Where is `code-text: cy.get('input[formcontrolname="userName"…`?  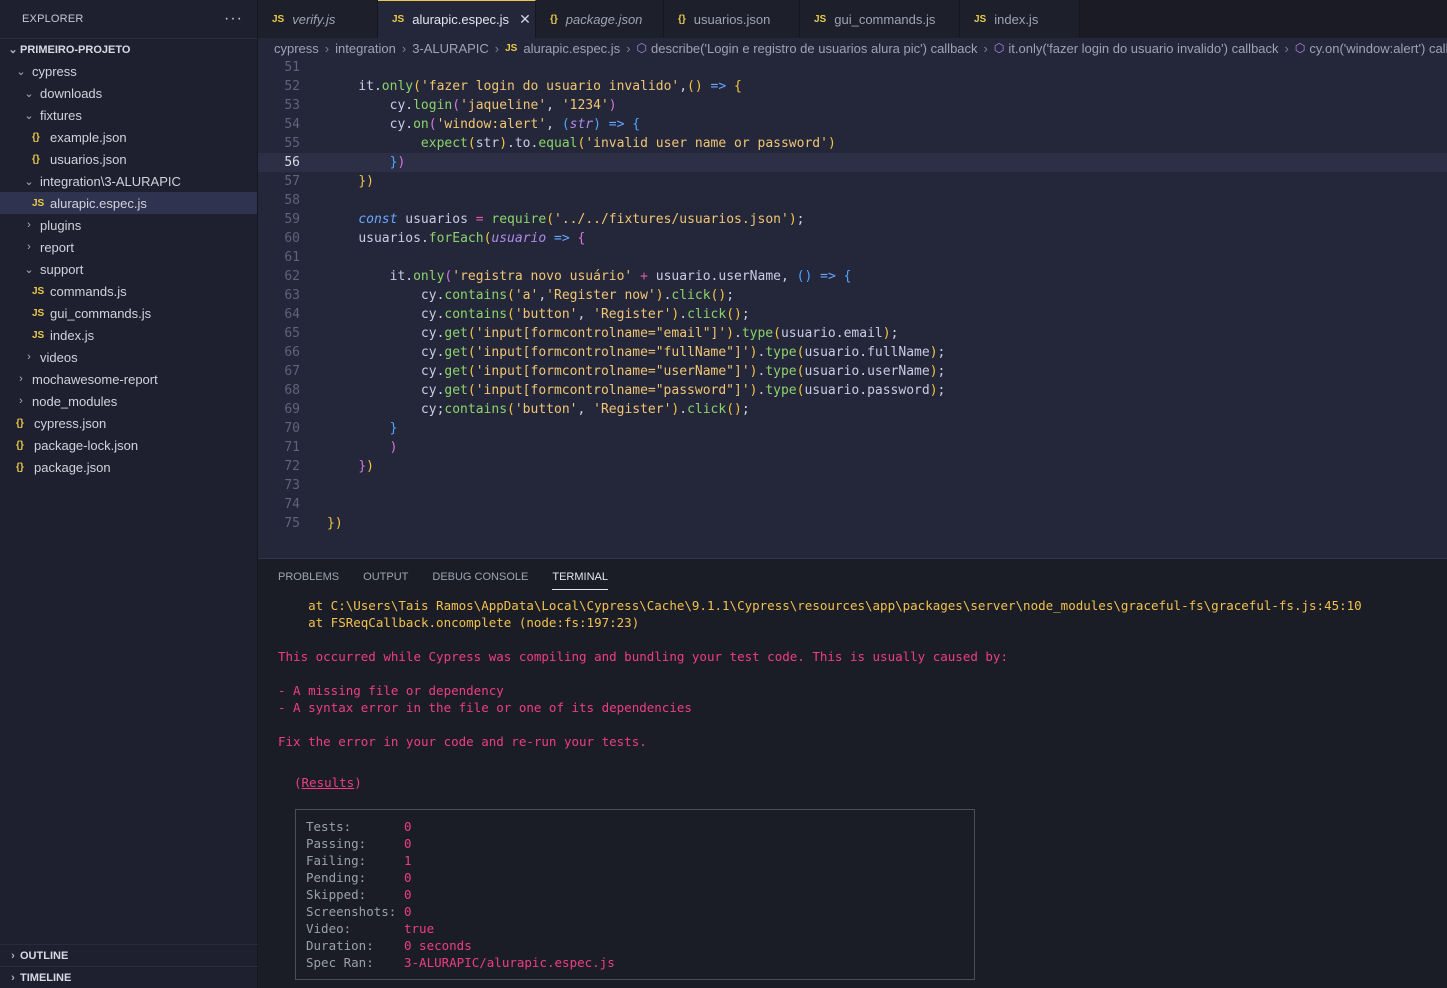
code-text: cy.get('input[formcontrolname="userName"… is located at coordinates (683, 371).